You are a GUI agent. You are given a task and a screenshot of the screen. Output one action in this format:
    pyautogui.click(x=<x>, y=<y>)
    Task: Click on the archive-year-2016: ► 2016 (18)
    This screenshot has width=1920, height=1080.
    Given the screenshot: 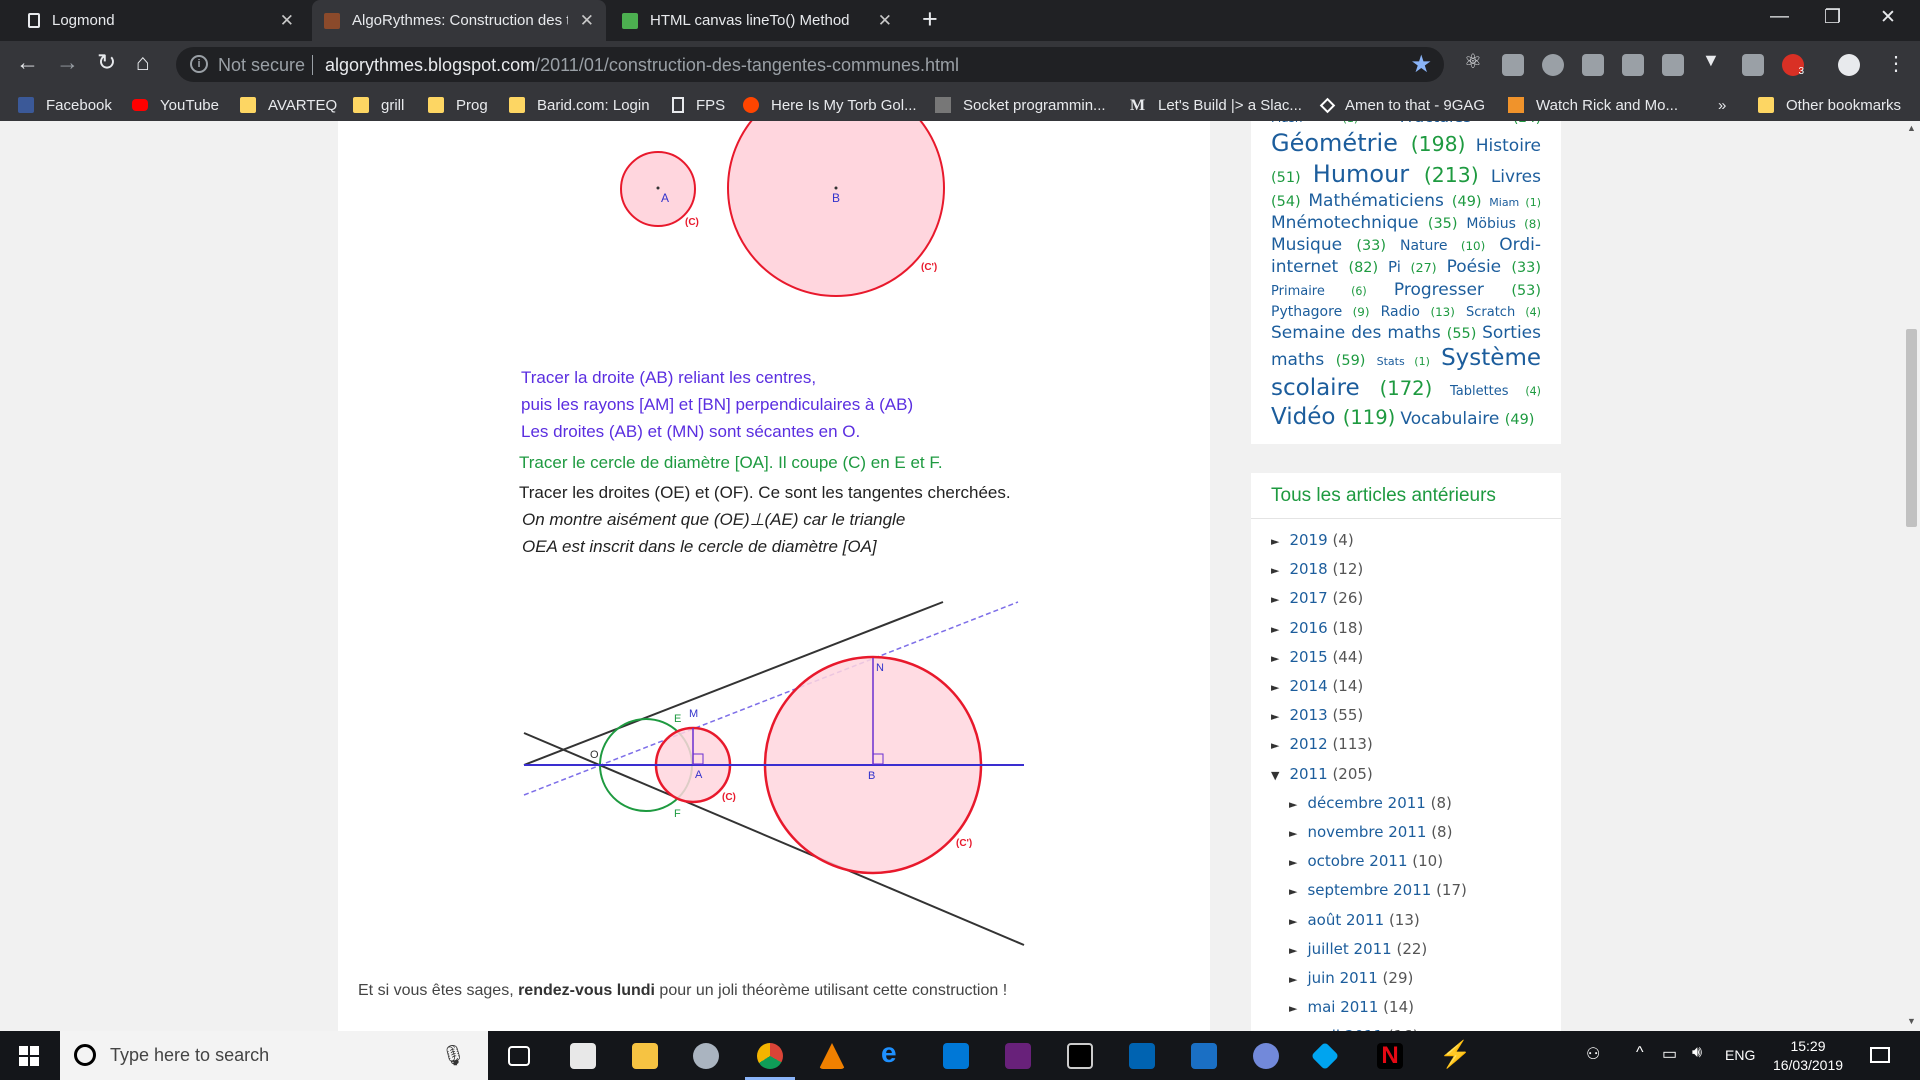 What is the action you would take?
    pyautogui.click(x=1317, y=628)
    